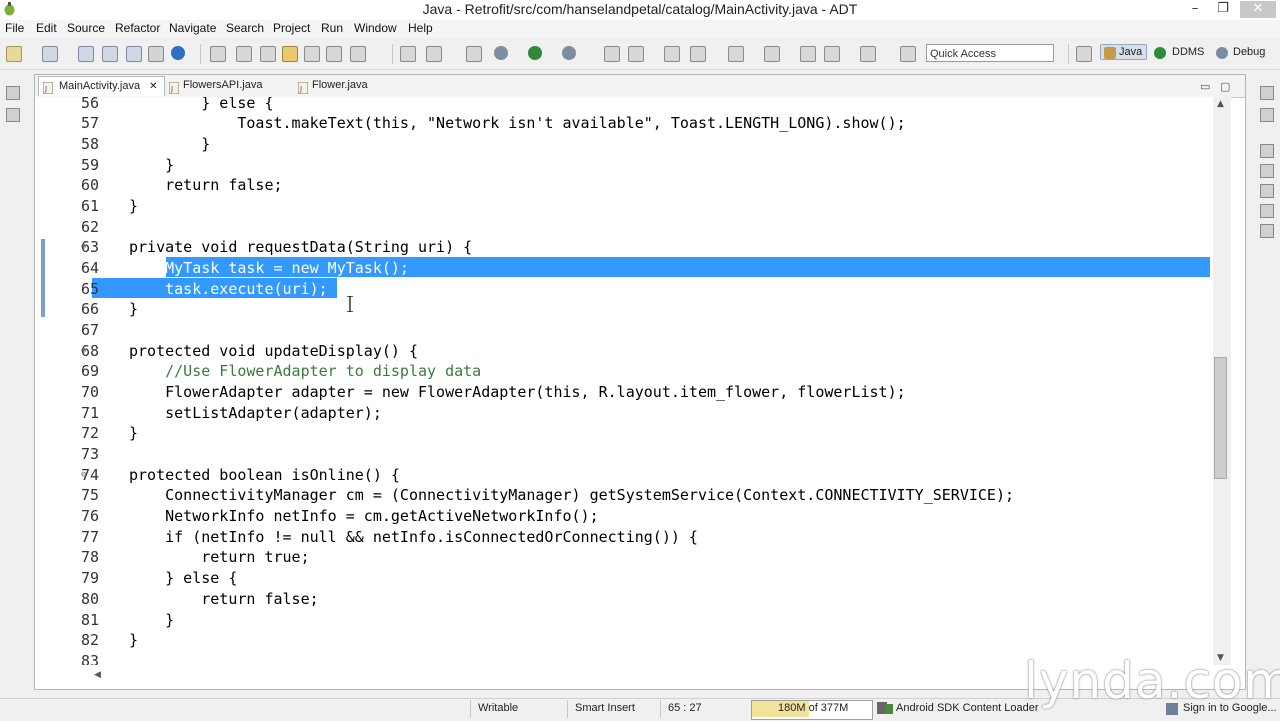 This screenshot has height=721, width=1280. I want to click on line-number: 66, so click(89, 309).